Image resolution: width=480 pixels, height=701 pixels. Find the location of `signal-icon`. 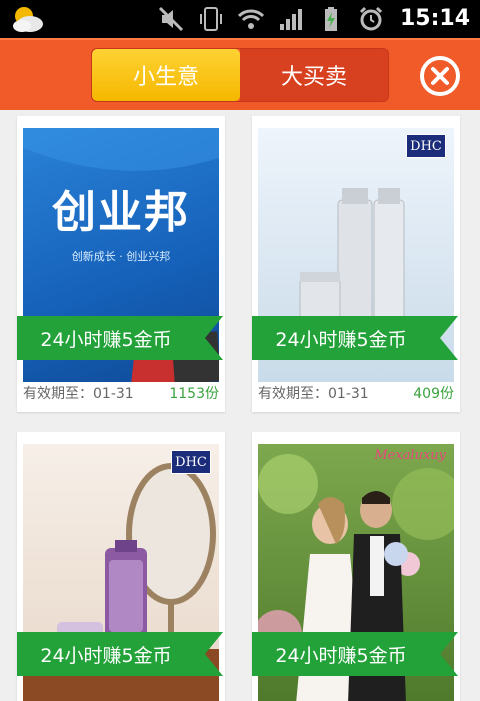

signal-icon is located at coordinates (291, 19).